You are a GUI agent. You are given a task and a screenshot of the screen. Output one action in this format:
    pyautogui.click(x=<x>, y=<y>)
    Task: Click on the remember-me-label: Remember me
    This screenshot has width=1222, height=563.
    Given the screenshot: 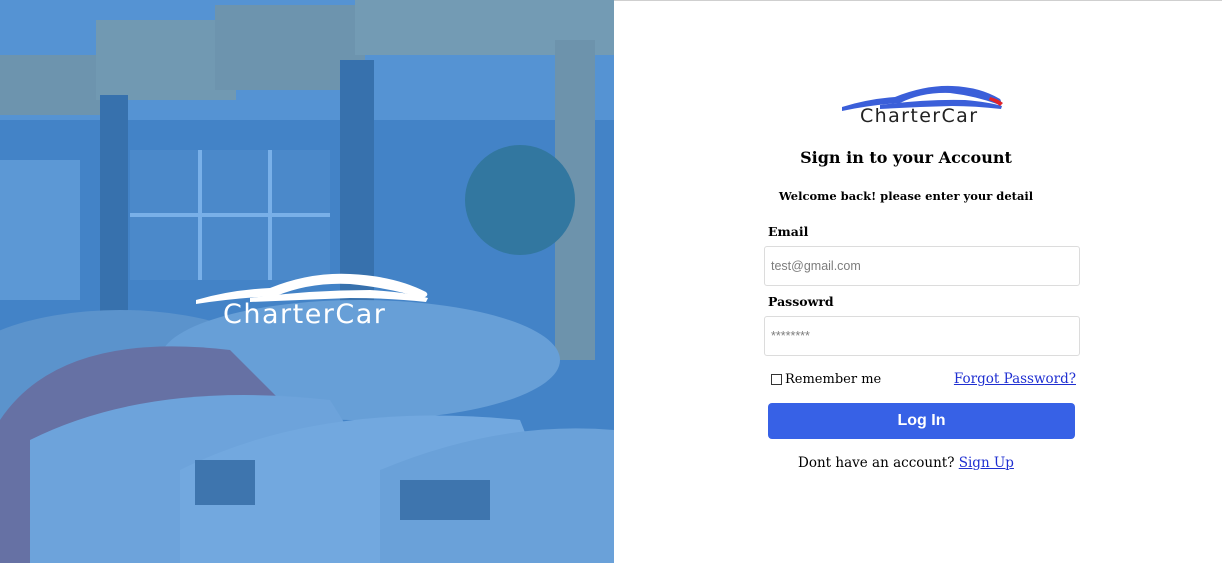 What is the action you would take?
    pyautogui.click(x=833, y=379)
    